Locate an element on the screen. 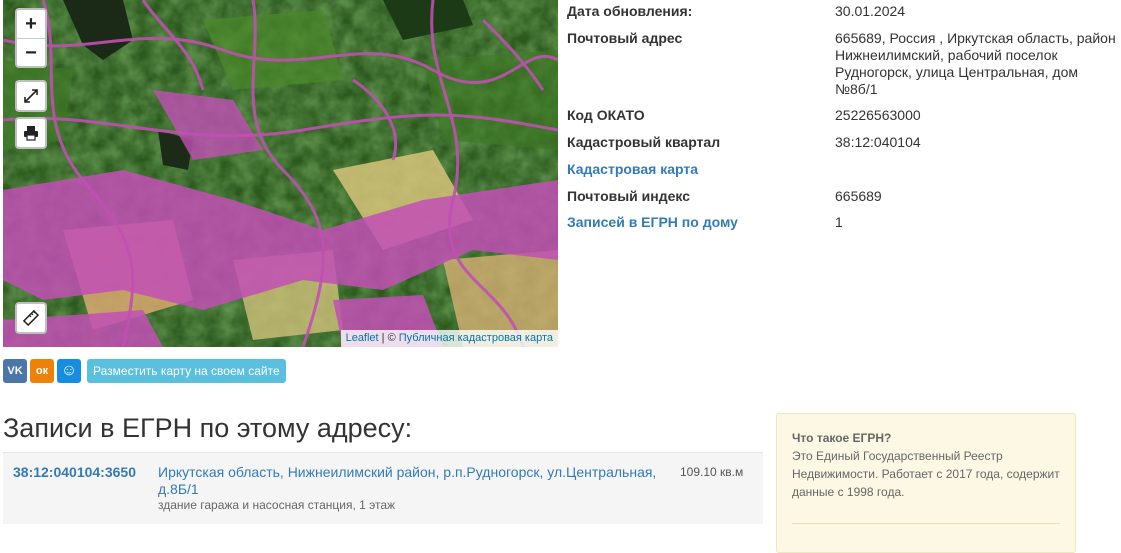 The image size is (1121, 553). mailru-icon: ☺ is located at coordinates (69, 370).